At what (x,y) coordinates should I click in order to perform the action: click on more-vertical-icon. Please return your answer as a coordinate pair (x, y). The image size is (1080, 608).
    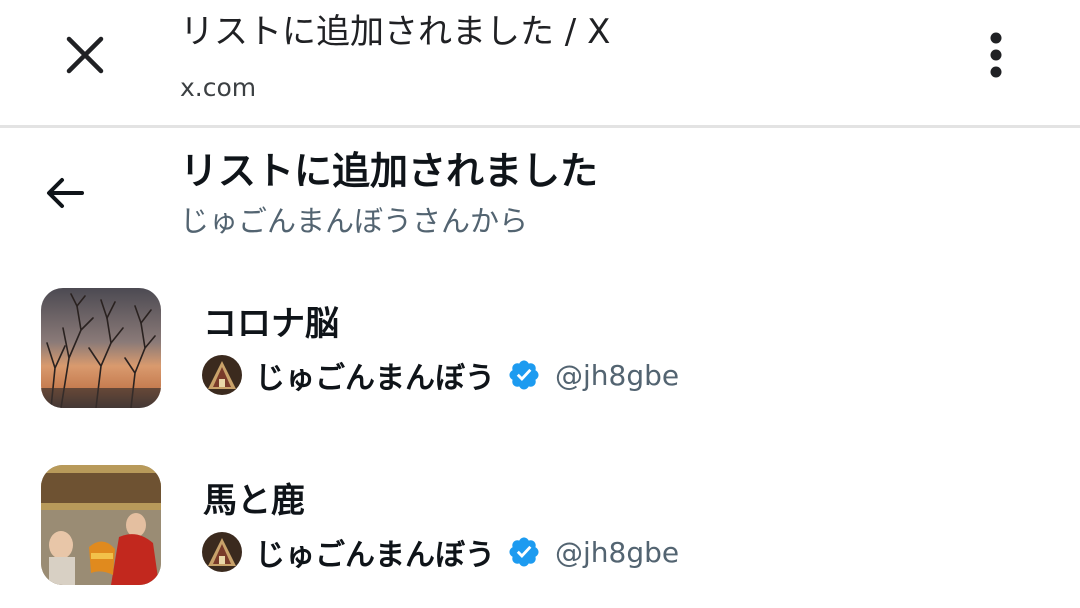
    Looking at the image, I should click on (996, 55).